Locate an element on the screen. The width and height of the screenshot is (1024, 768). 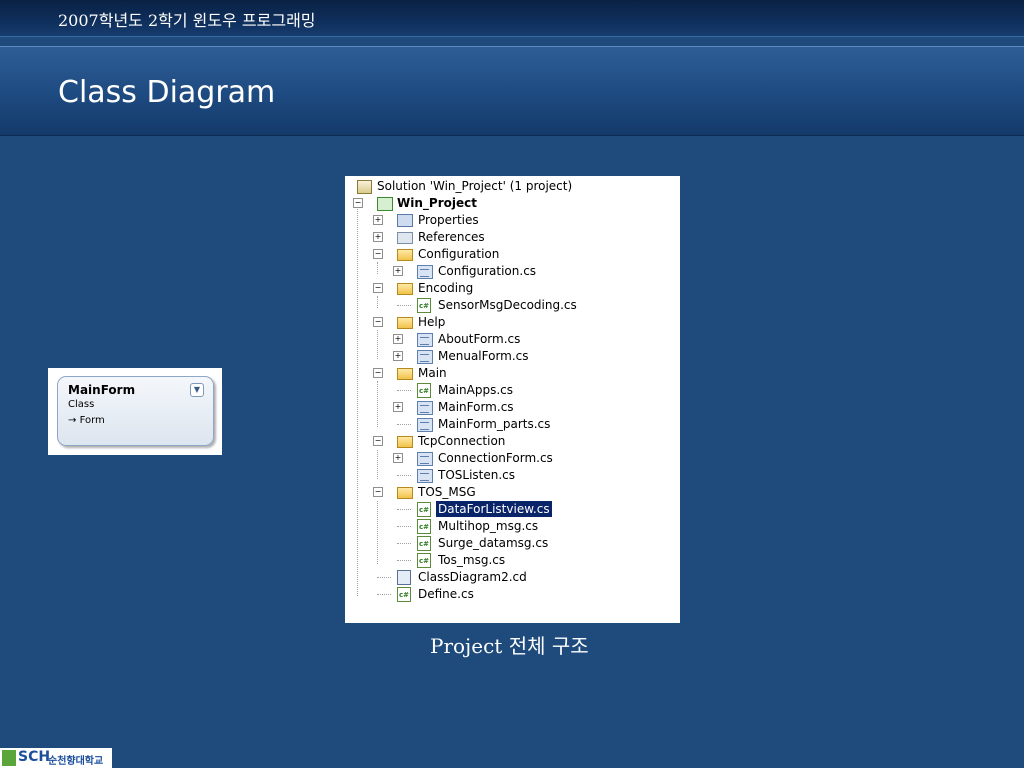
class-base: → Form is located at coordinates (86, 420).